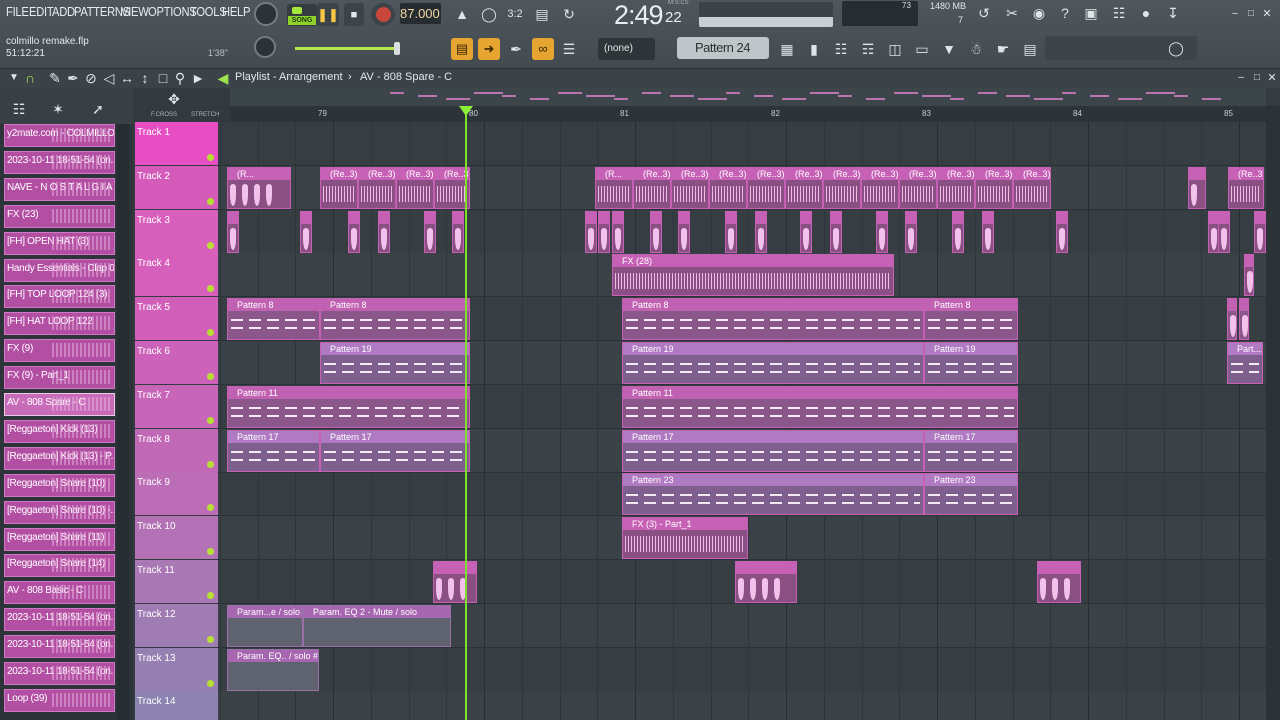  Describe the element at coordinates (462, 14) in the screenshot. I see `metronome-icon: ▲` at that location.